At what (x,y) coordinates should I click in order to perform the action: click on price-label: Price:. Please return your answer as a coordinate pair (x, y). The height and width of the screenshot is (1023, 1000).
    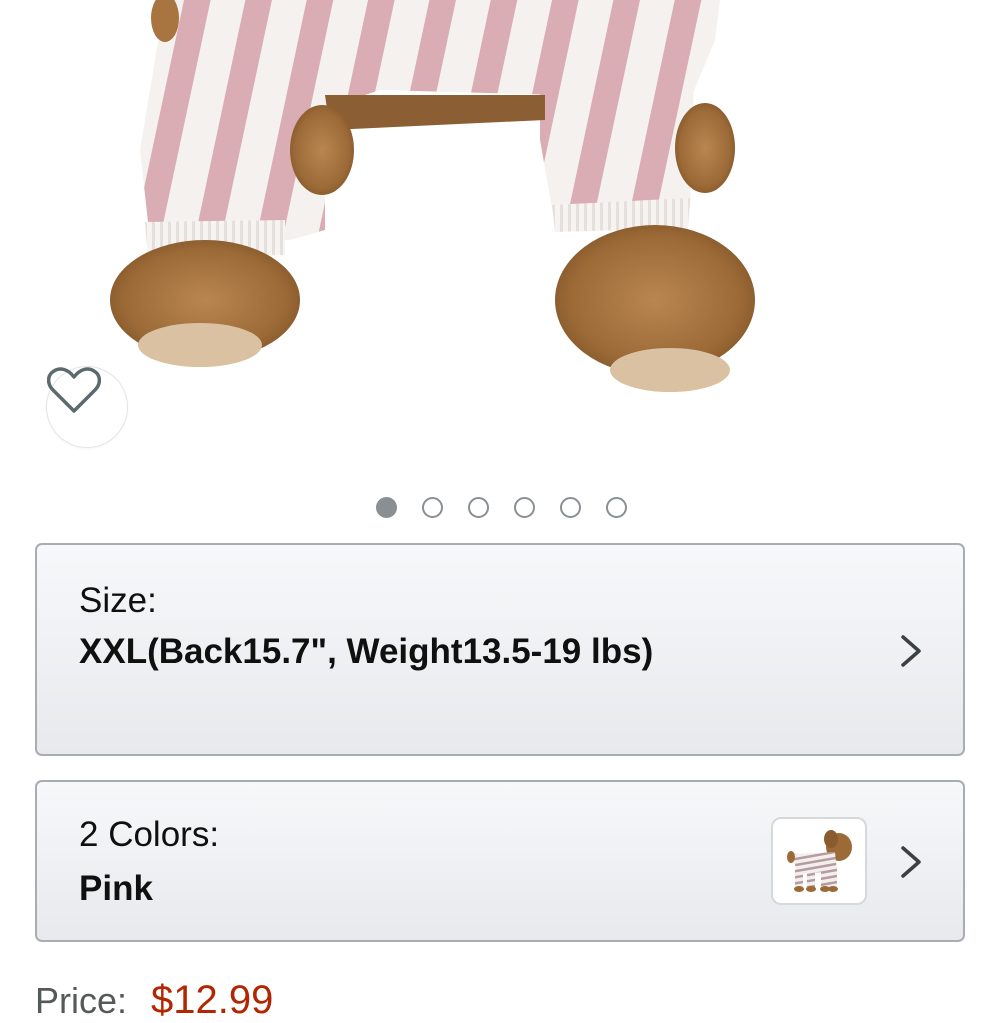
    Looking at the image, I should click on (81, 1000).